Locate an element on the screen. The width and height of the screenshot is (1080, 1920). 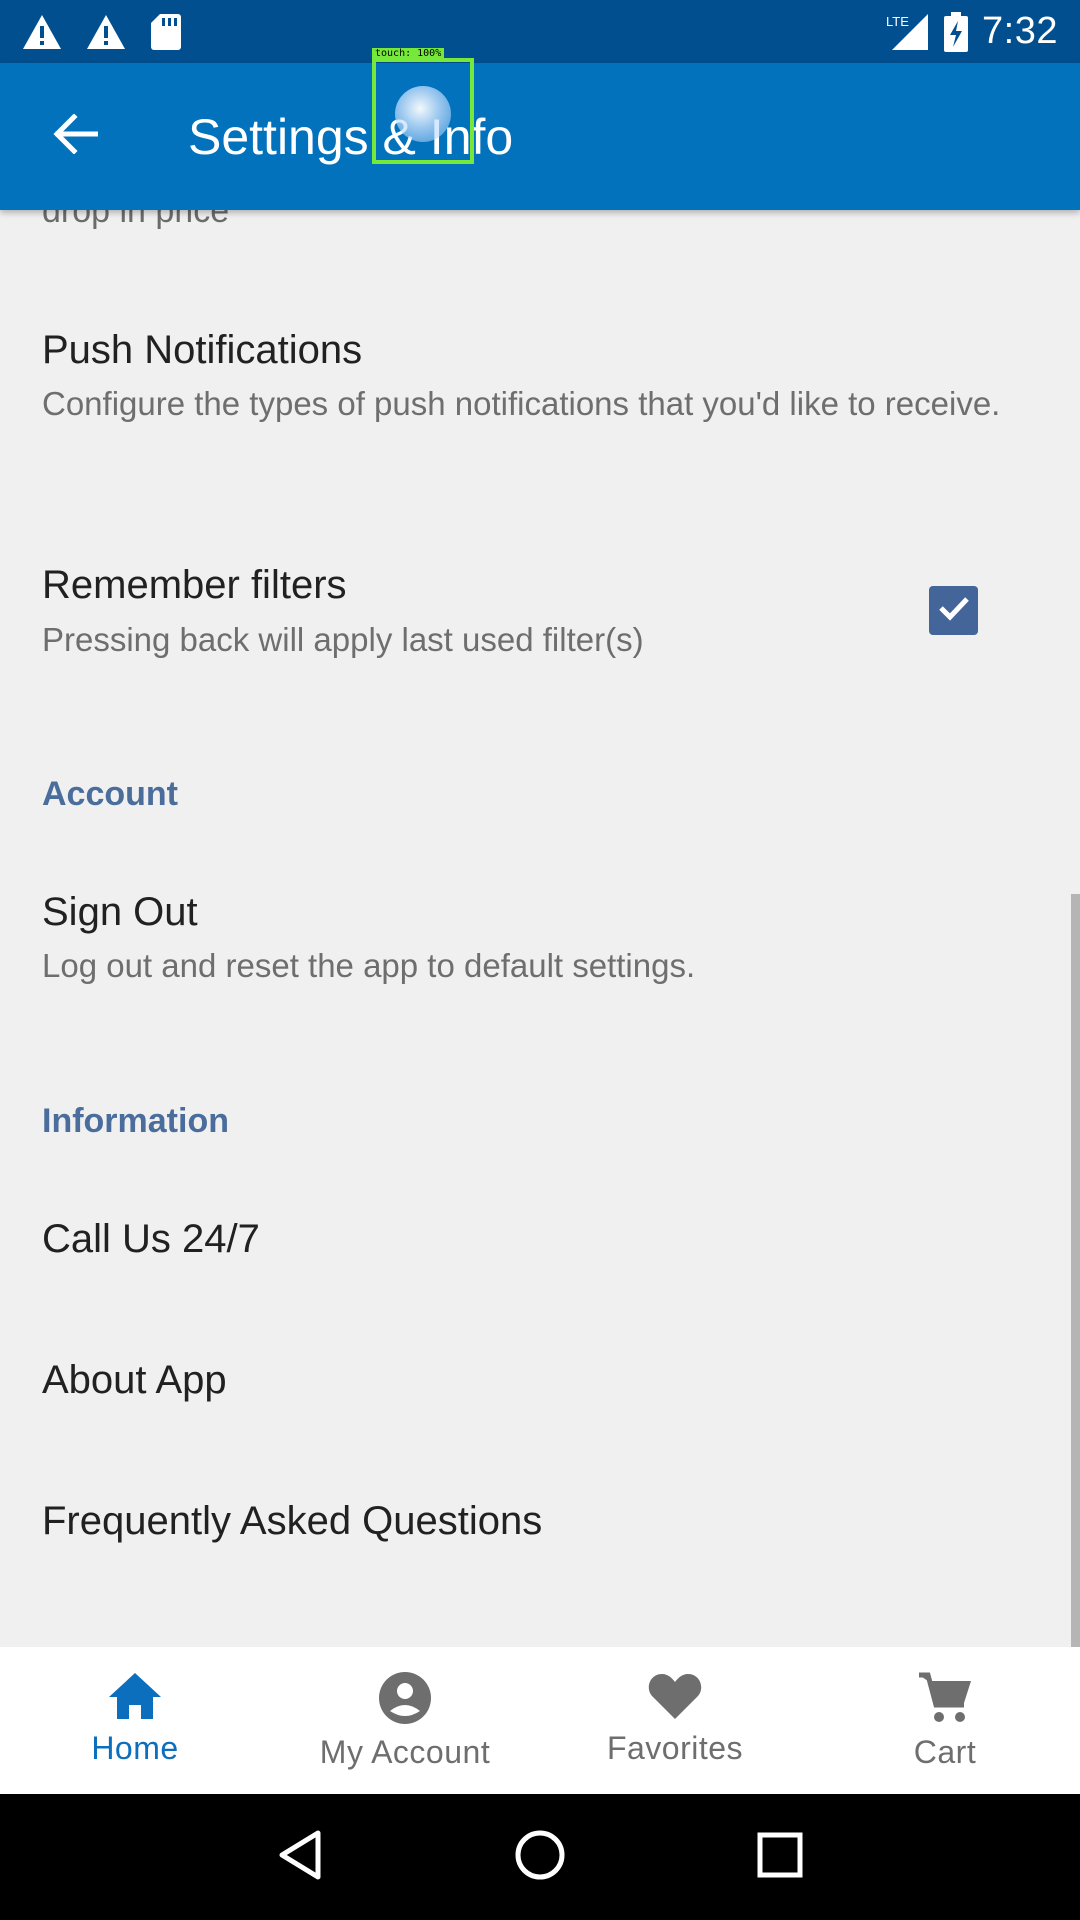
system-home-button is located at coordinates (540, 1857).